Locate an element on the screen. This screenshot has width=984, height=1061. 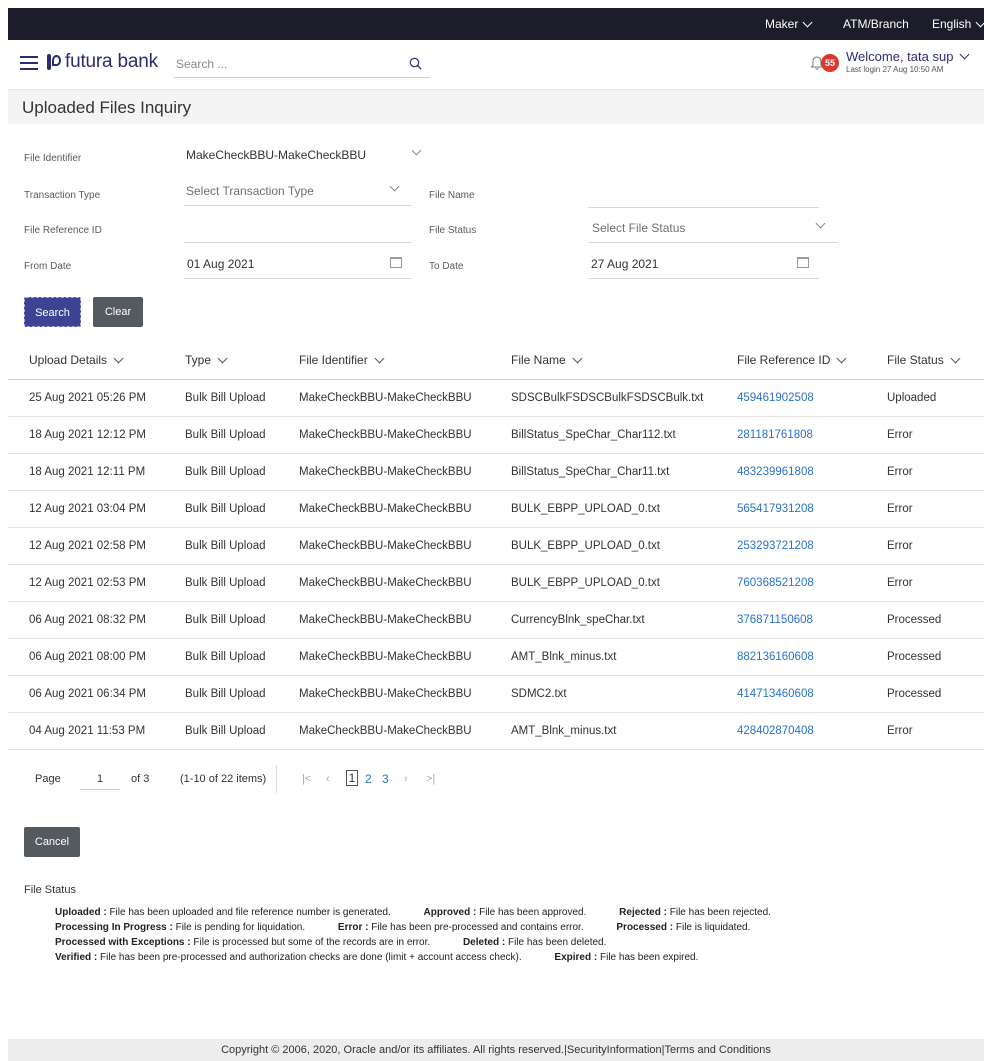
column-header-file-name: File Name is located at coordinates (547, 360).